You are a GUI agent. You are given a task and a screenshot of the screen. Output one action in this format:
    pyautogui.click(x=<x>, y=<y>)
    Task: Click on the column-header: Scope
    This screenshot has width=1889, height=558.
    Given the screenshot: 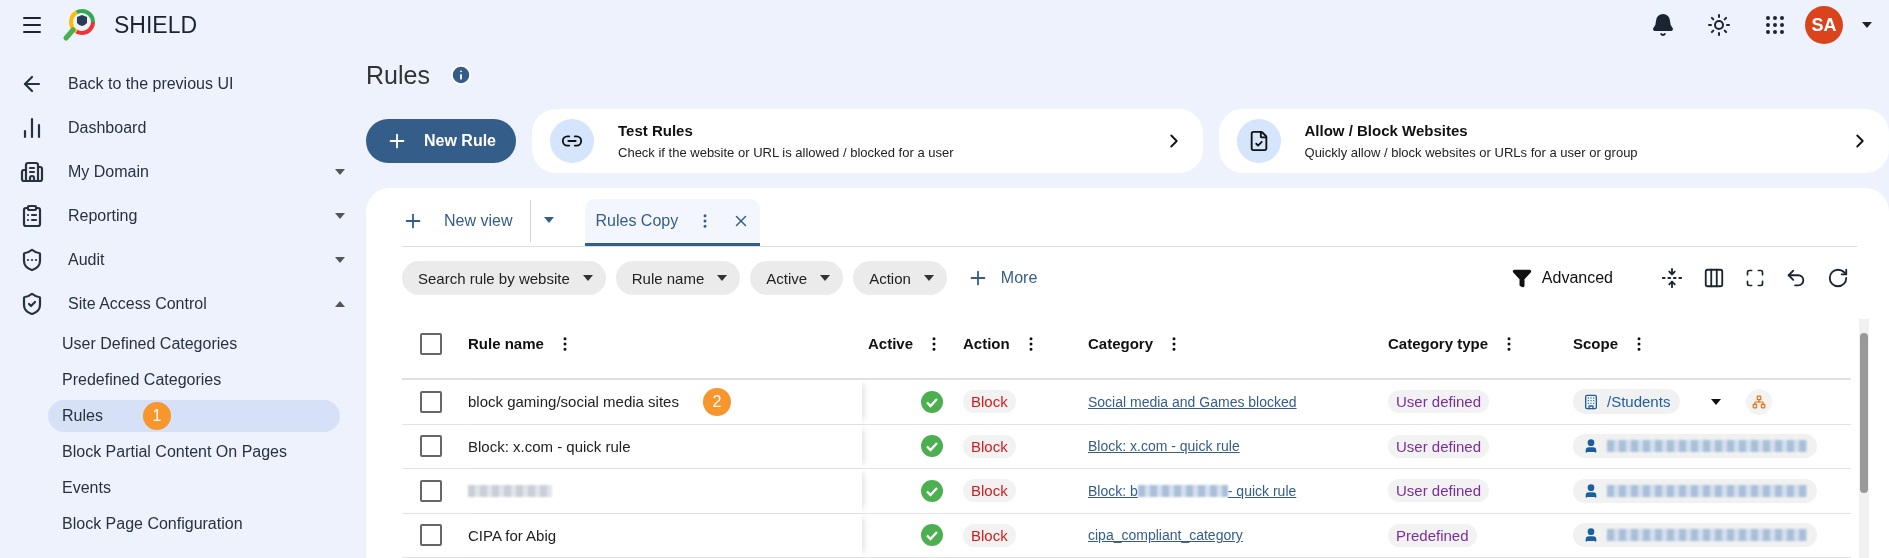 What is the action you would take?
    pyautogui.click(x=1595, y=344)
    